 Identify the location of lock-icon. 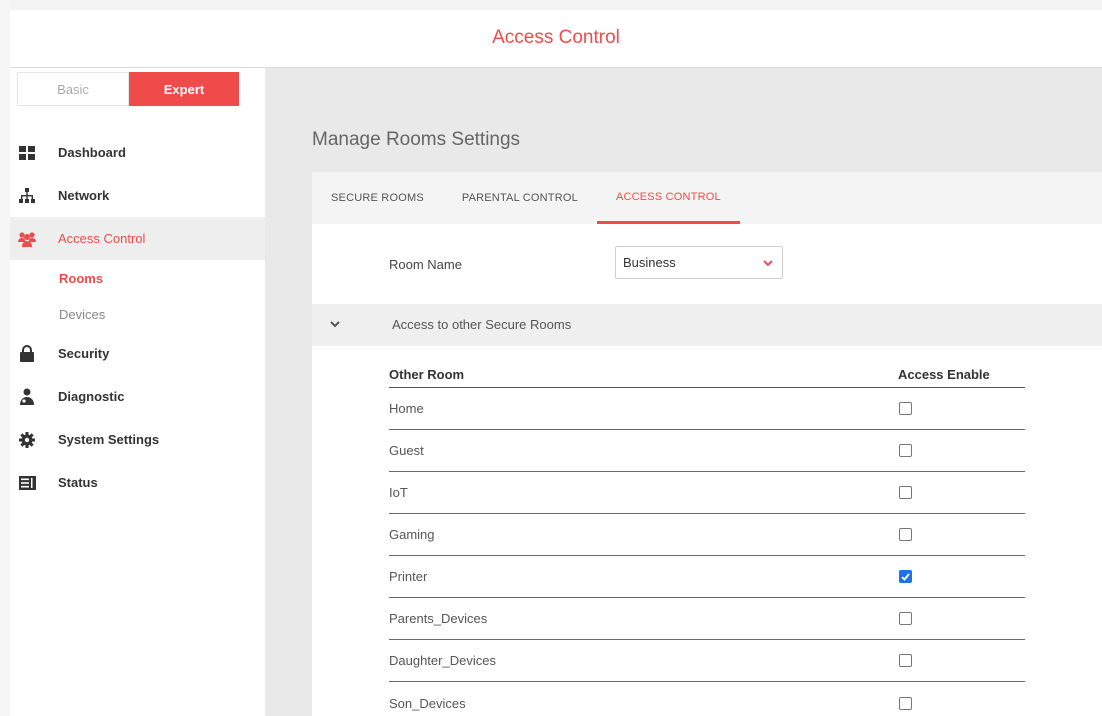
(27, 354).